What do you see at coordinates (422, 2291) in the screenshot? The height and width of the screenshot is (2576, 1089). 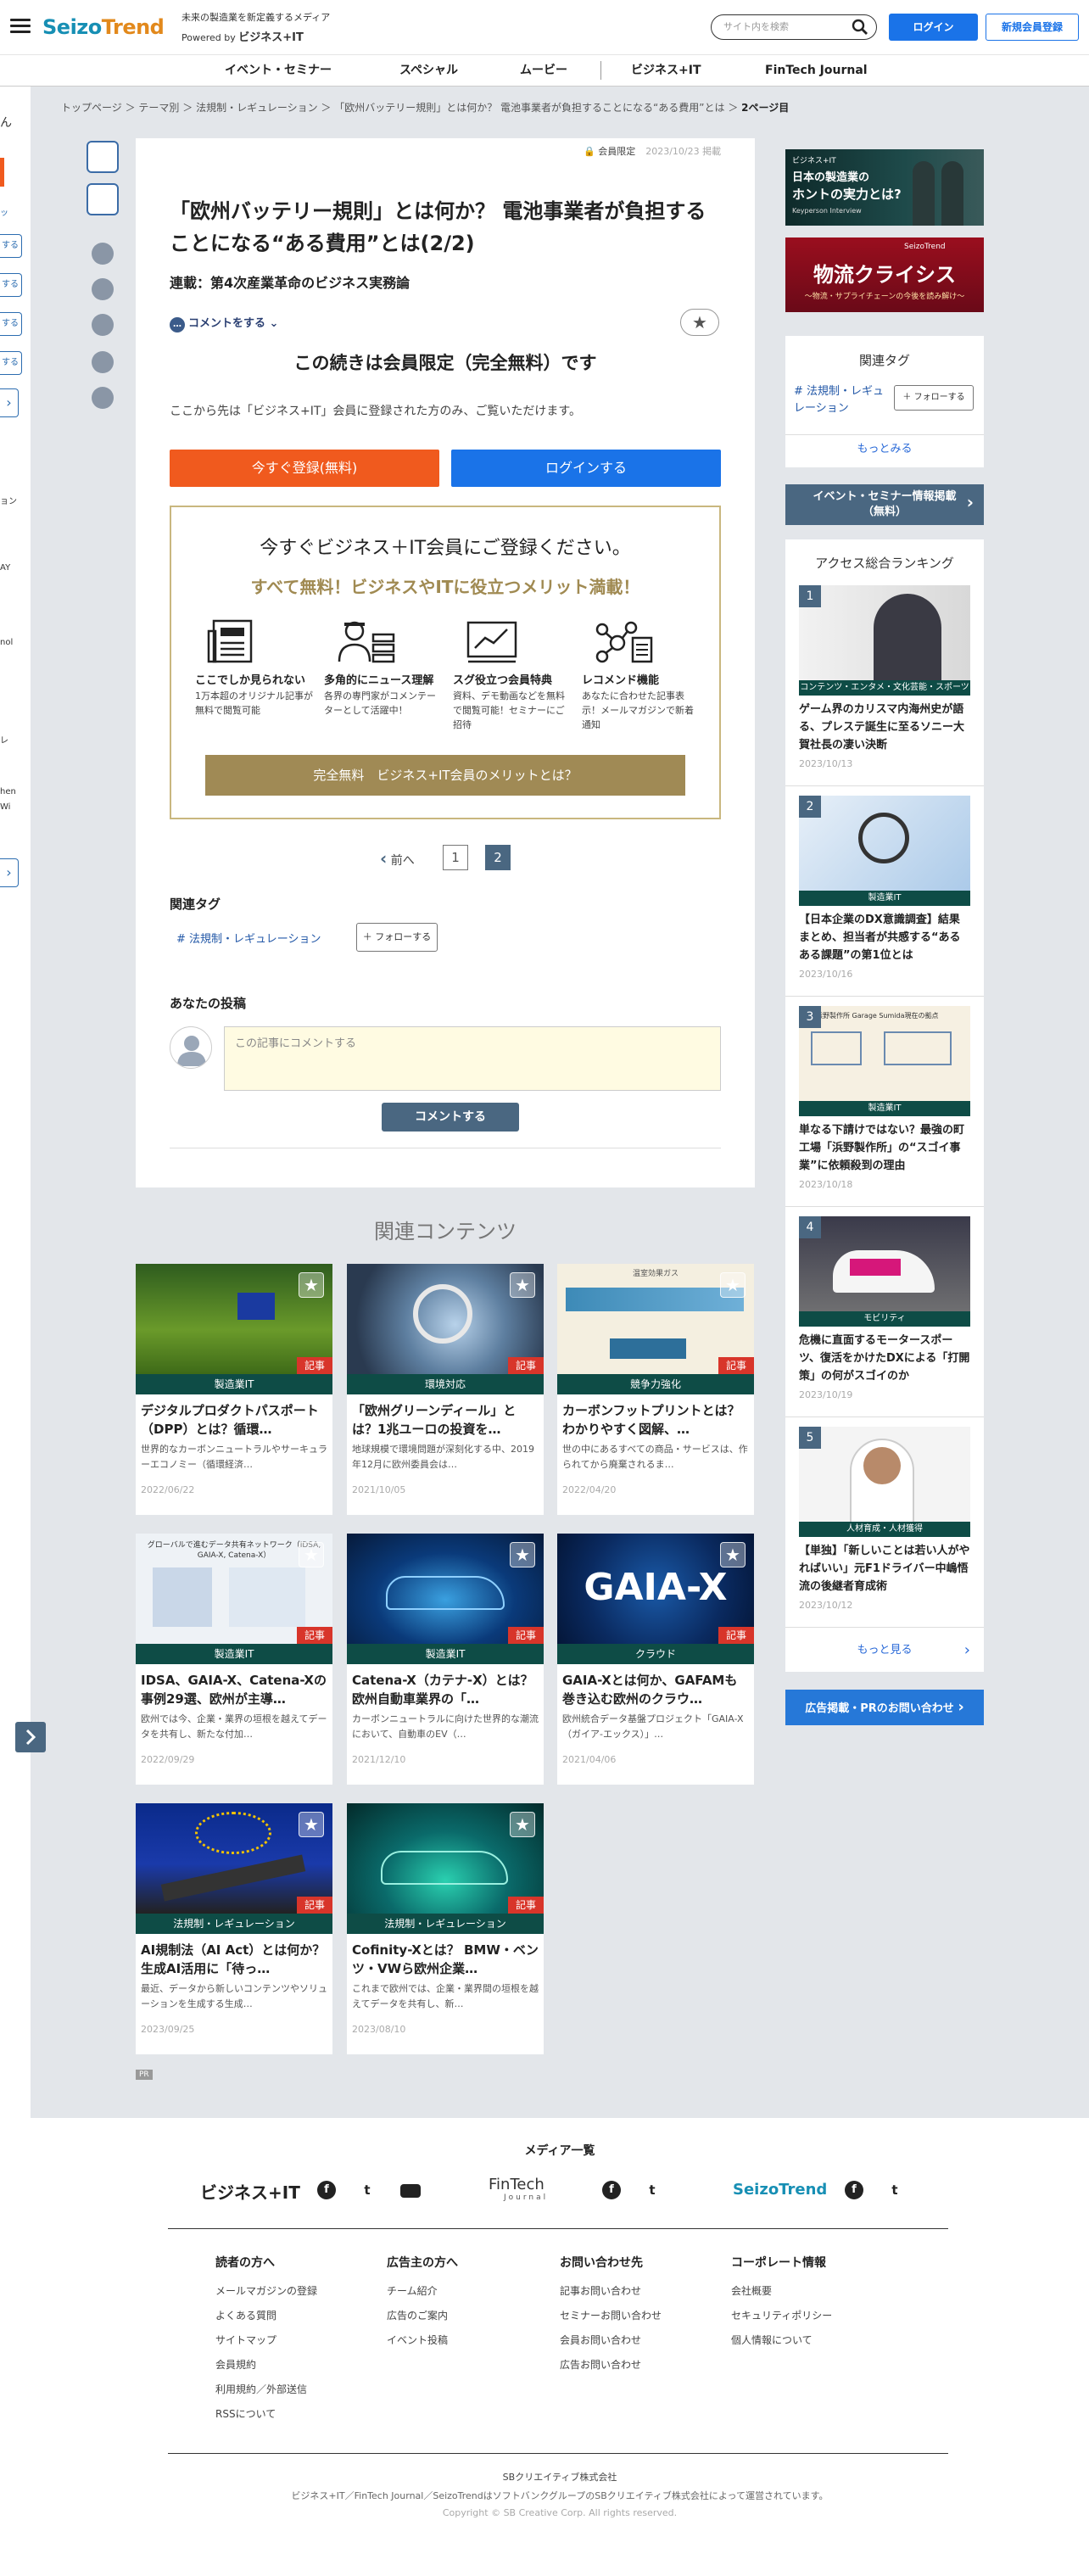 I see `footer-link: チーム紹介` at bounding box center [422, 2291].